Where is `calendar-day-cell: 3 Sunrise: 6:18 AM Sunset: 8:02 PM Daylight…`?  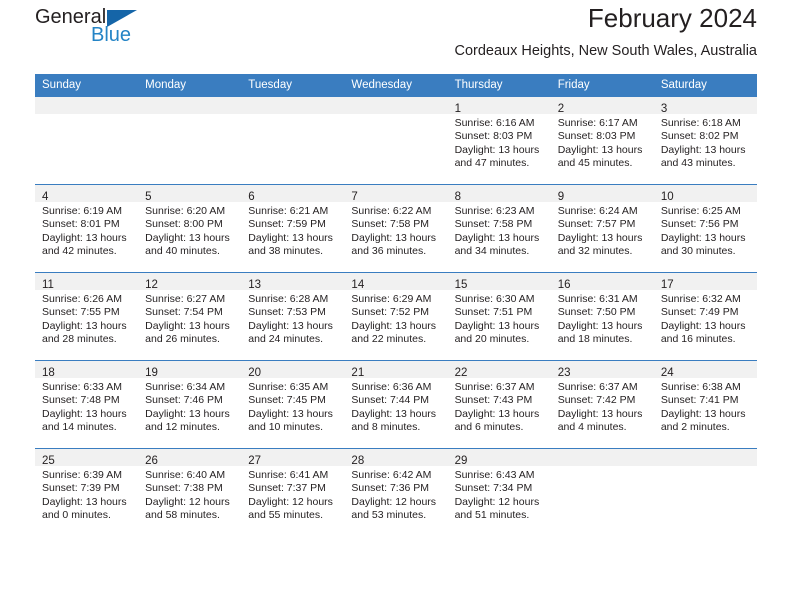
calendar-day-cell: 3 Sunrise: 6:18 AM Sunset: 8:02 PM Daylight… is located at coordinates (705, 140).